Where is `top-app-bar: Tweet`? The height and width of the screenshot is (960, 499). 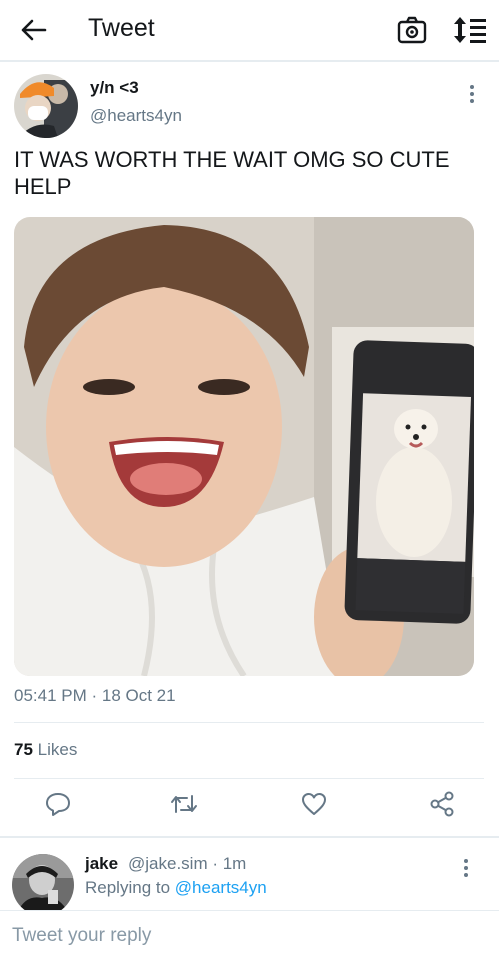
top-app-bar: Tweet is located at coordinates (249, 31).